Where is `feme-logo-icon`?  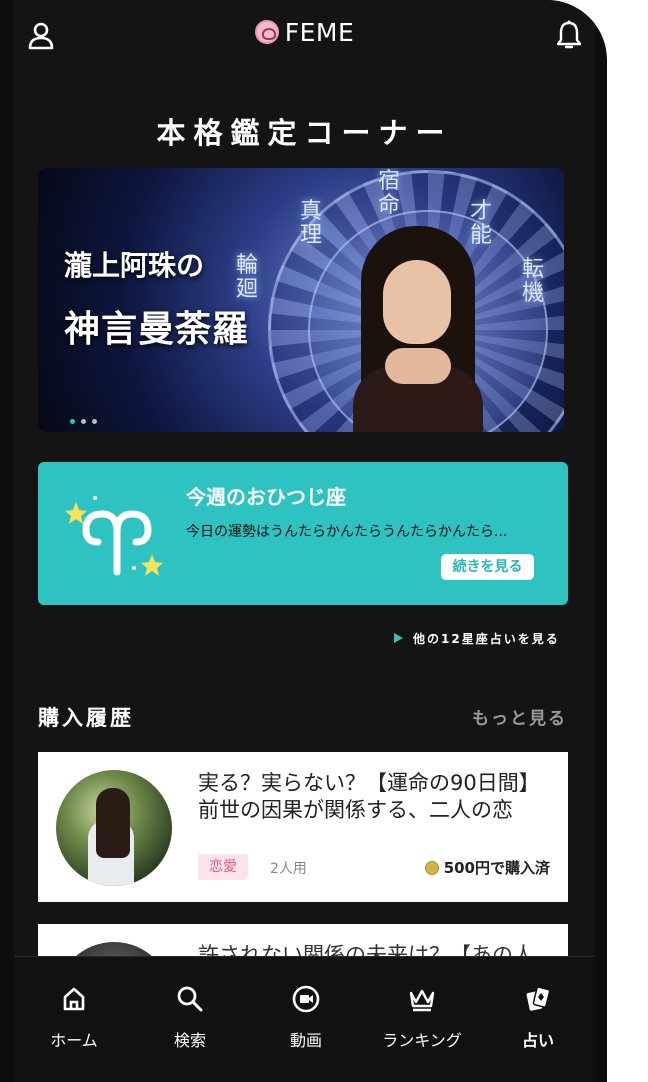
feme-logo-icon is located at coordinates (266, 32).